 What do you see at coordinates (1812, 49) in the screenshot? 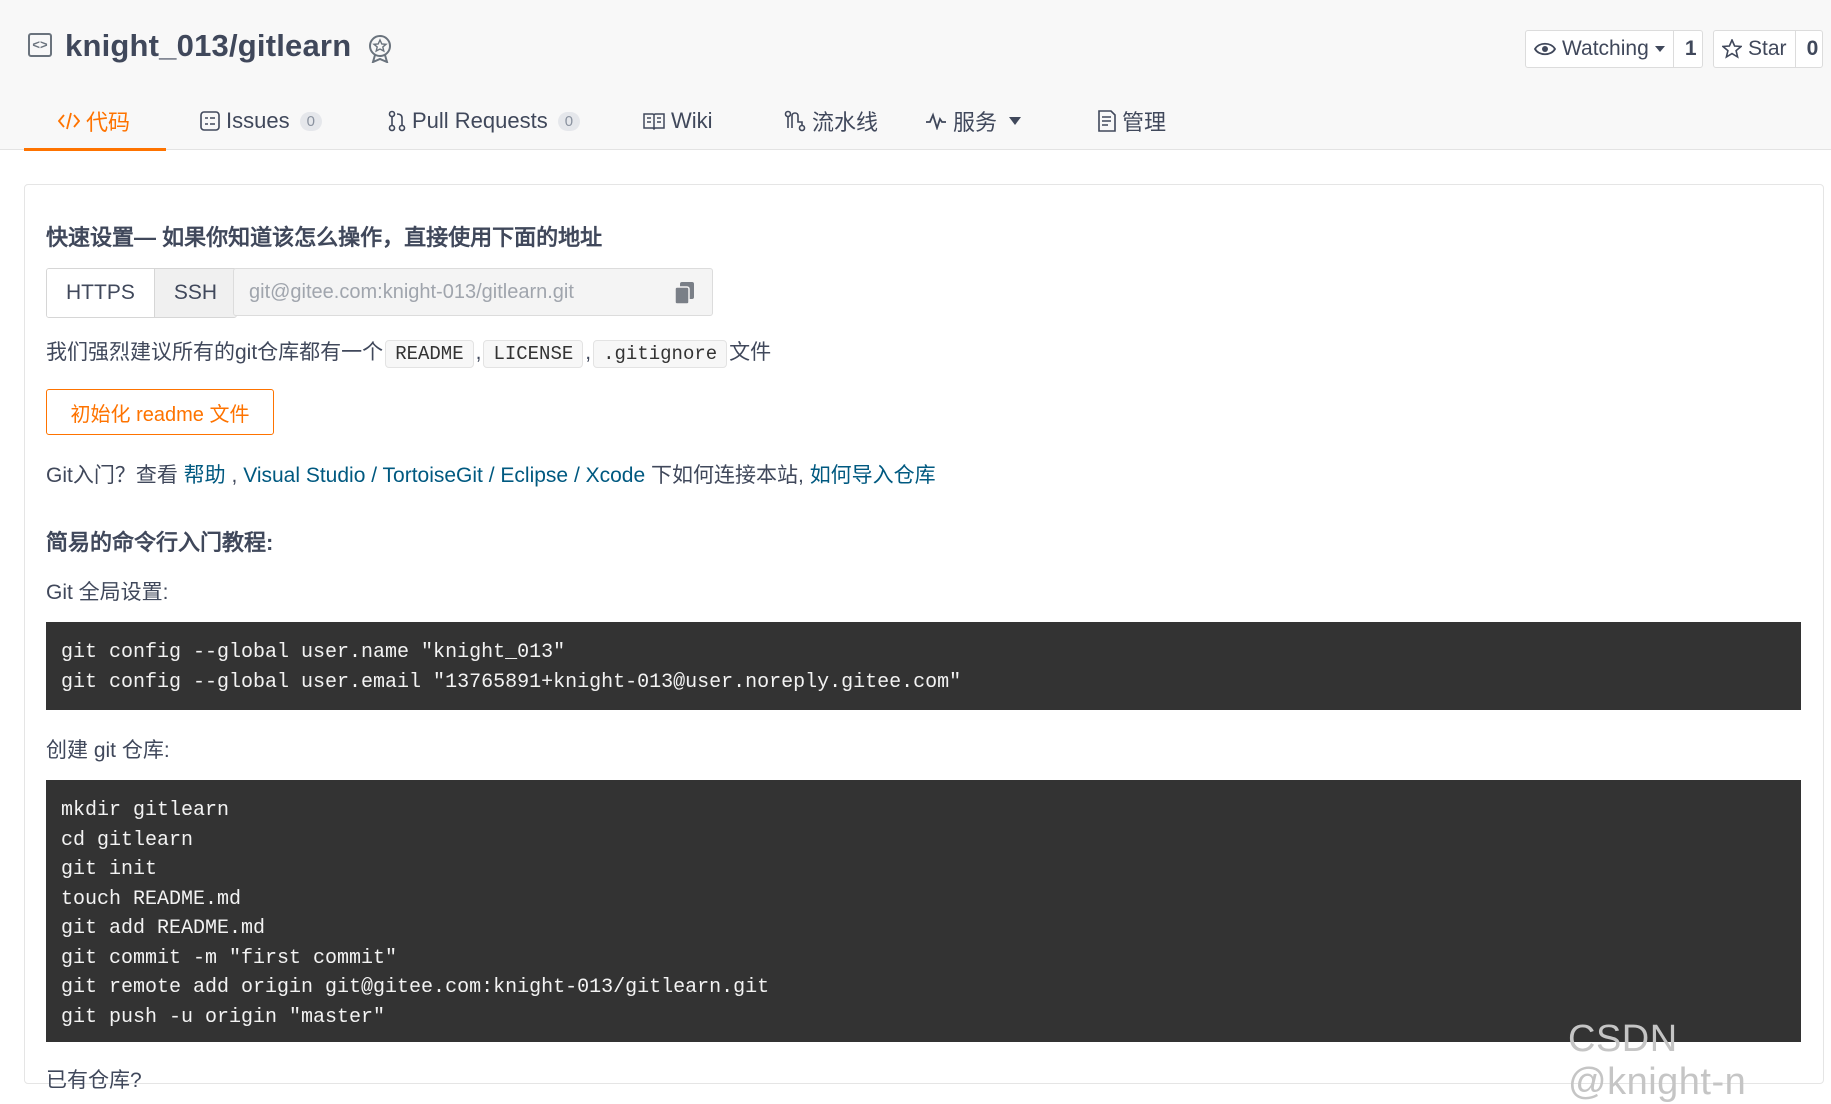
I see `star-count: 0` at bounding box center [1812, 49].